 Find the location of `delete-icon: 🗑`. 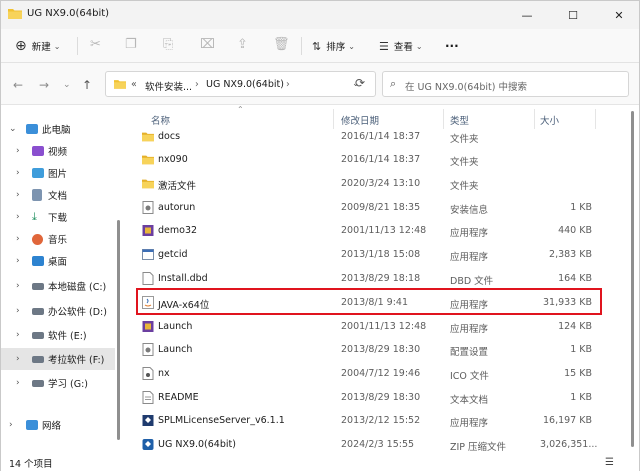

delete-icon: 🗑 is located at coordinates (281, 44).